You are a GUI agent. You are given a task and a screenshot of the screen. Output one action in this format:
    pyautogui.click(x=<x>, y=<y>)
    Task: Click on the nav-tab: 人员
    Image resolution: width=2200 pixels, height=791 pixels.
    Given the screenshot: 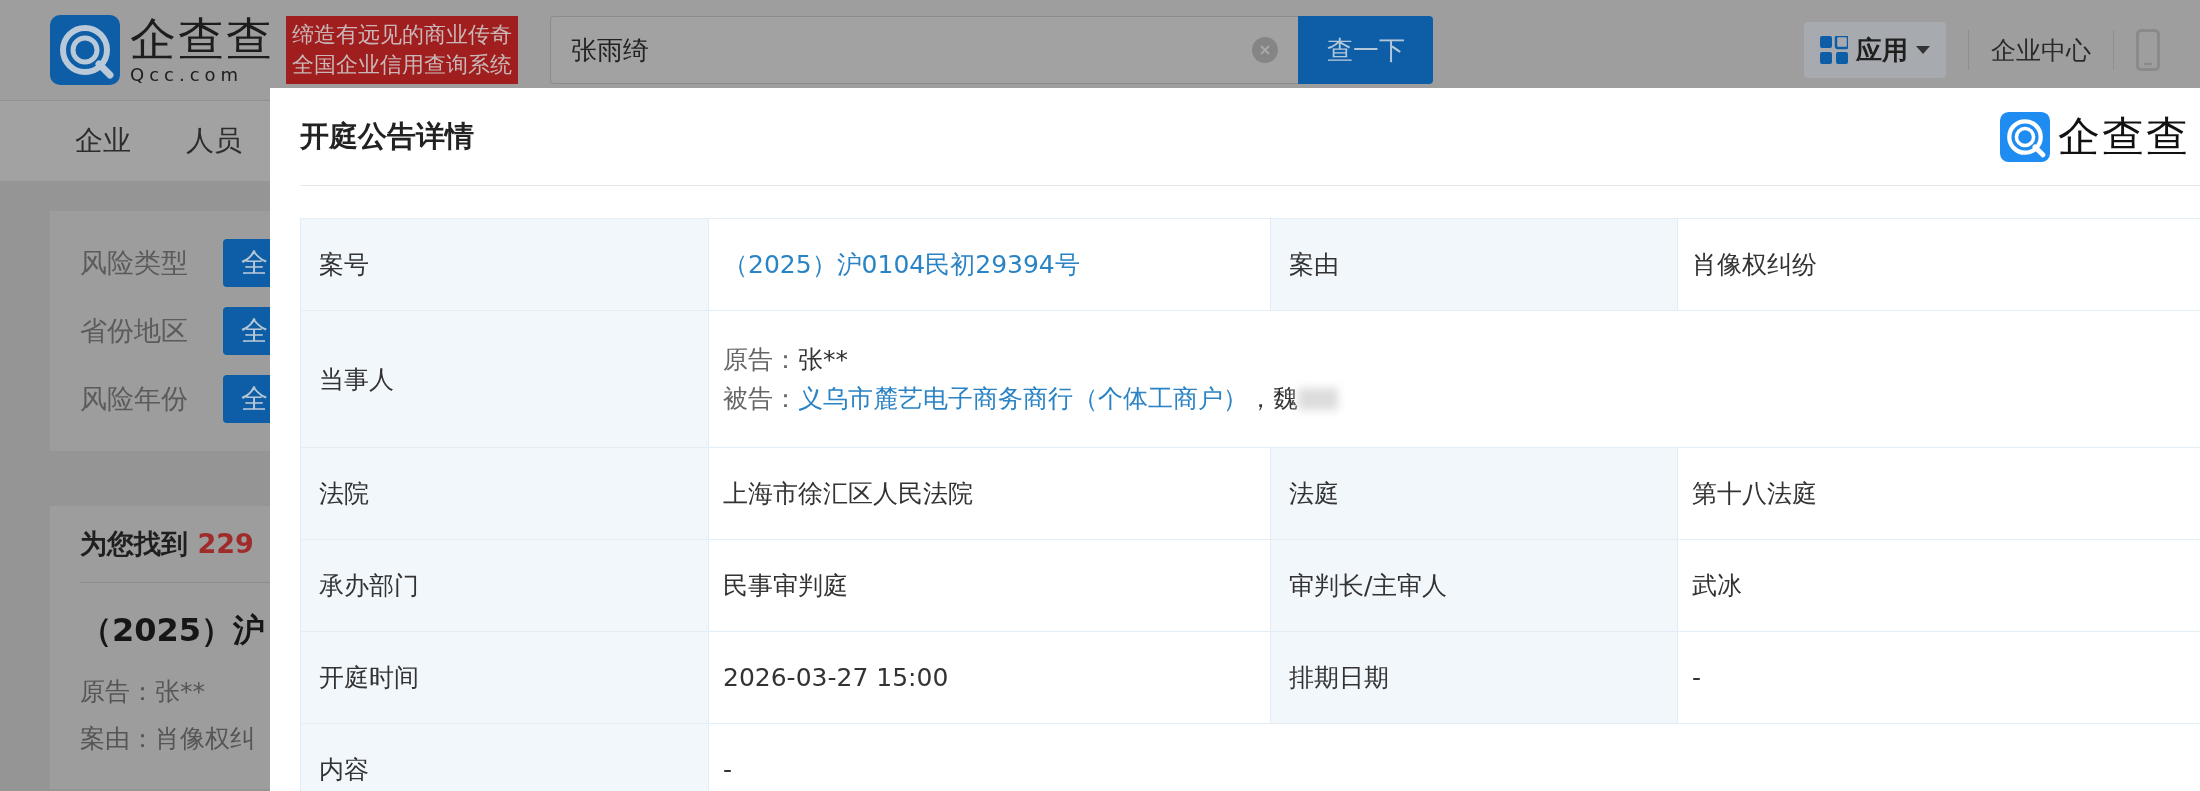 What is the action you would take?
    pyautogui.click(x=214, y=141)
    